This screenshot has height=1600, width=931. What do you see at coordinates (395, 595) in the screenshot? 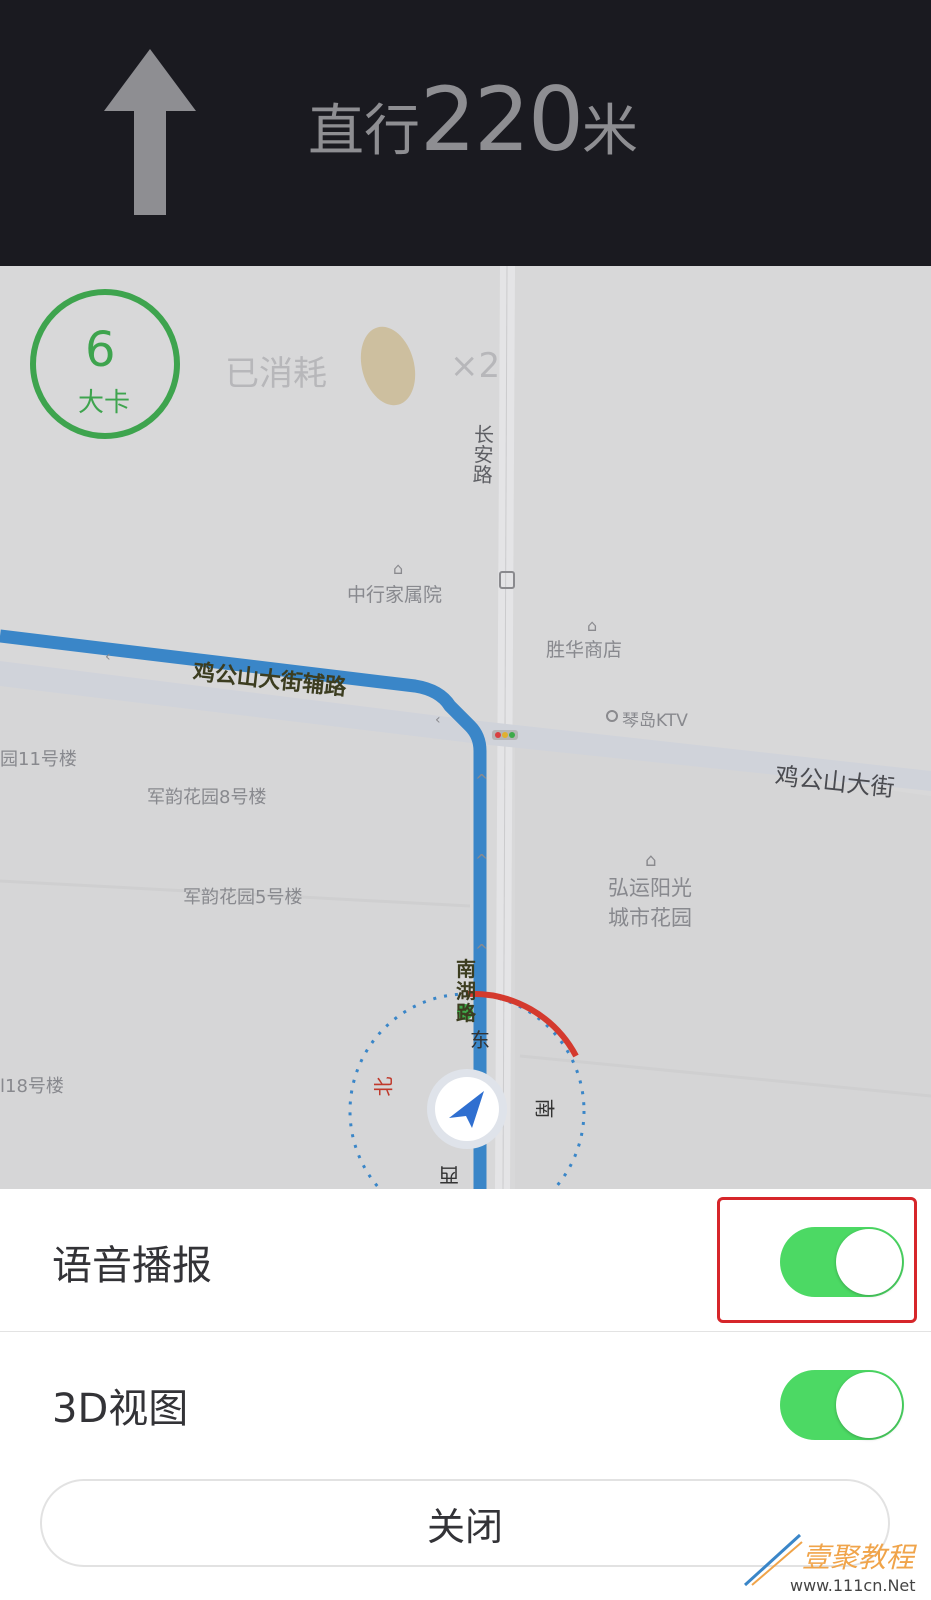
I see `poi-label: 中行家属院` at bounding box center [395, 595].